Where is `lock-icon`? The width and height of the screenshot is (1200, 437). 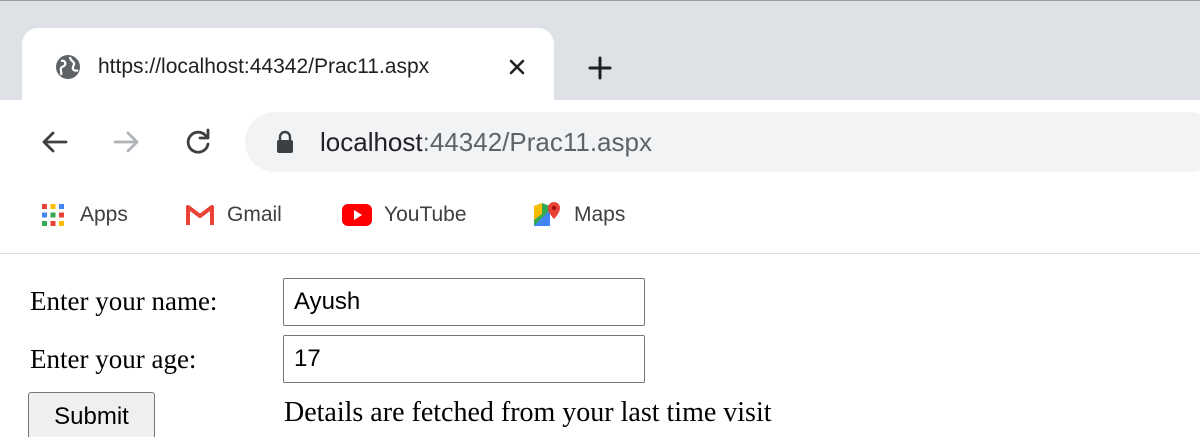
lock-icon is located at coordinates (285, 142).